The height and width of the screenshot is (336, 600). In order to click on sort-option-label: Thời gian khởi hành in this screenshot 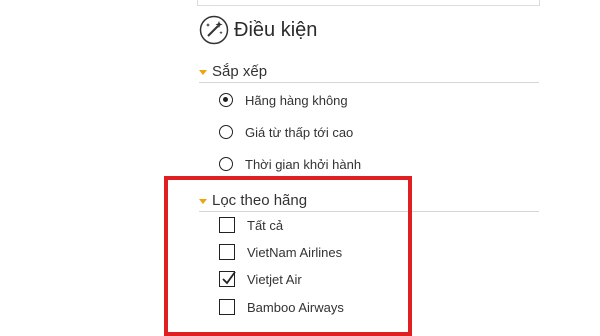, I will do `click(303, 164)`.